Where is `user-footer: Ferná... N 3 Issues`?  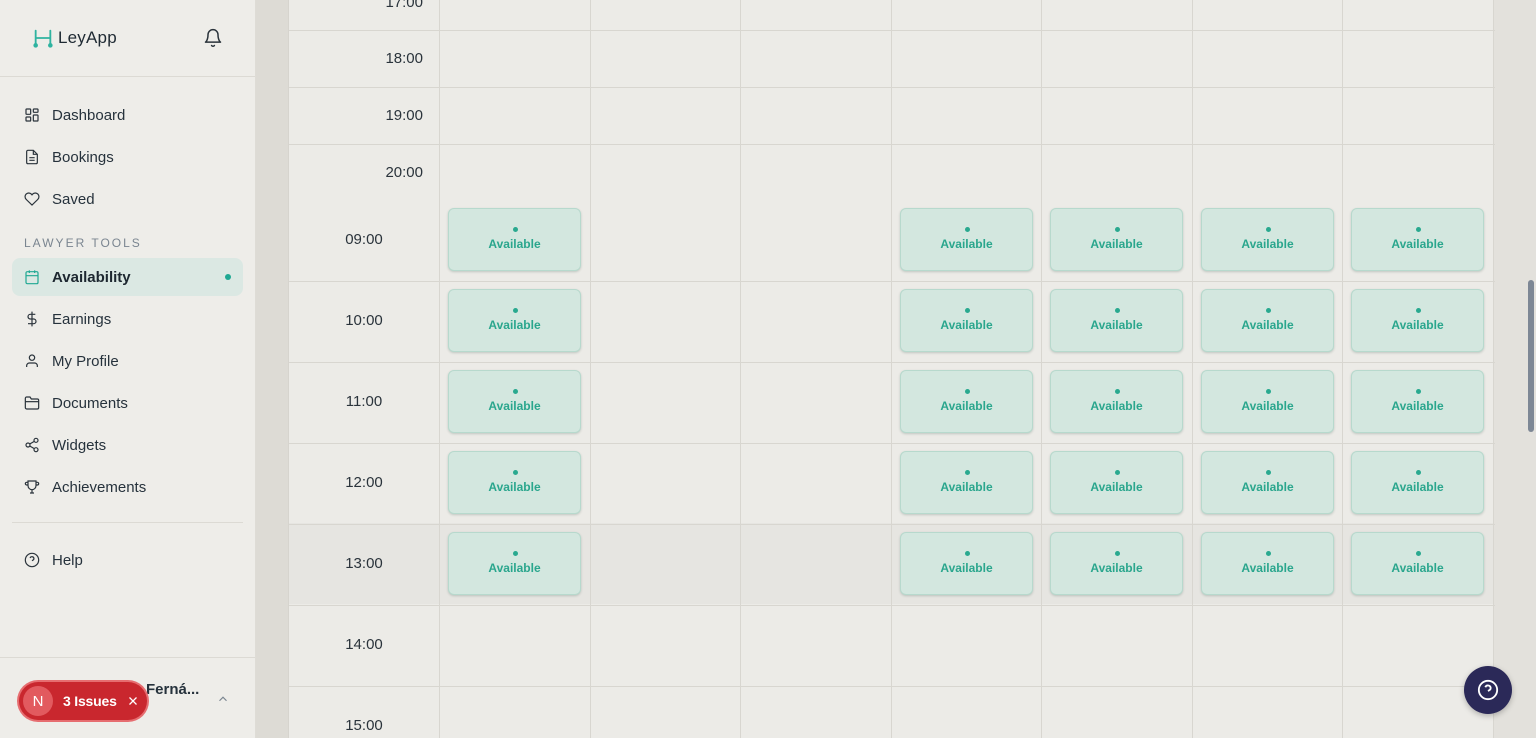 user-footer: Ferná... N 3 Issues is located at coordinates (127, 697).